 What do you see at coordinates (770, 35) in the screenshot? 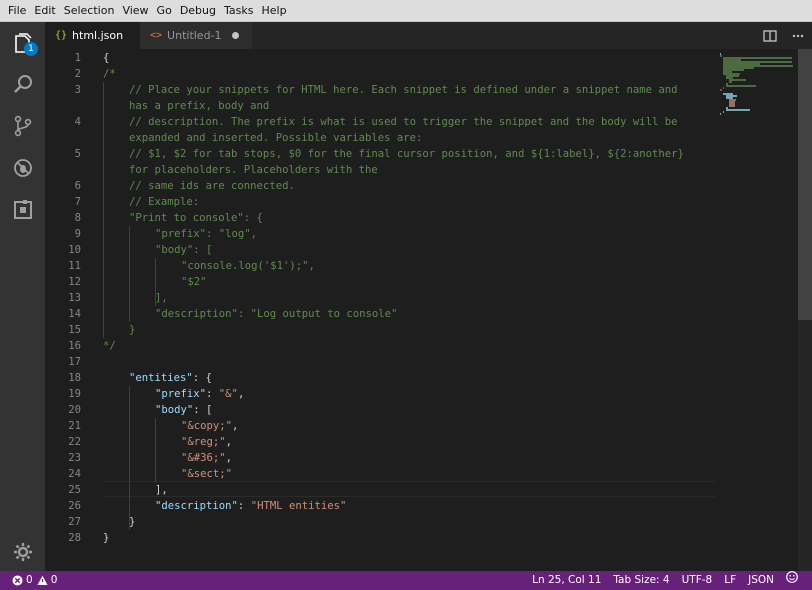
I see `split-editor-icon` at bounding box center [770, 35].